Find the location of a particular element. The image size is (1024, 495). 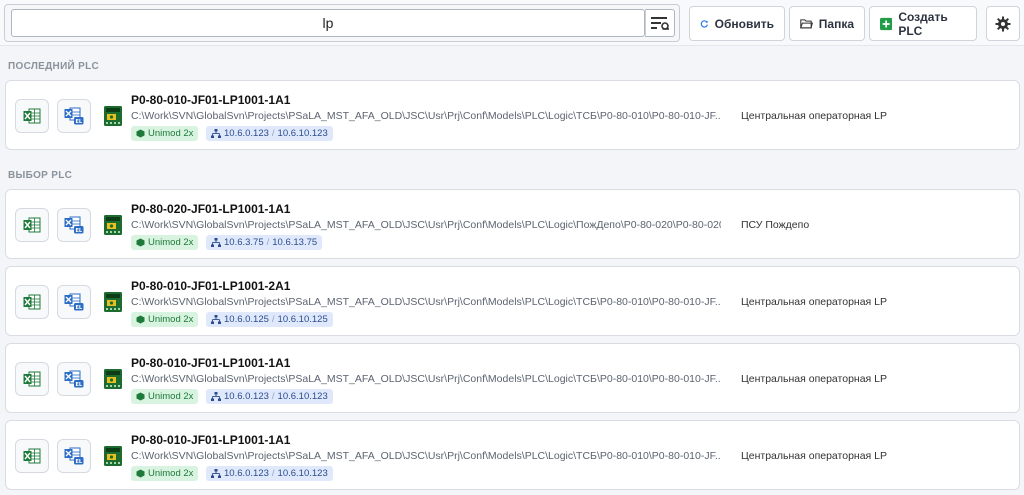

toolbar: Обновить Папка Создать PLC is located at coordinates (512, 23).